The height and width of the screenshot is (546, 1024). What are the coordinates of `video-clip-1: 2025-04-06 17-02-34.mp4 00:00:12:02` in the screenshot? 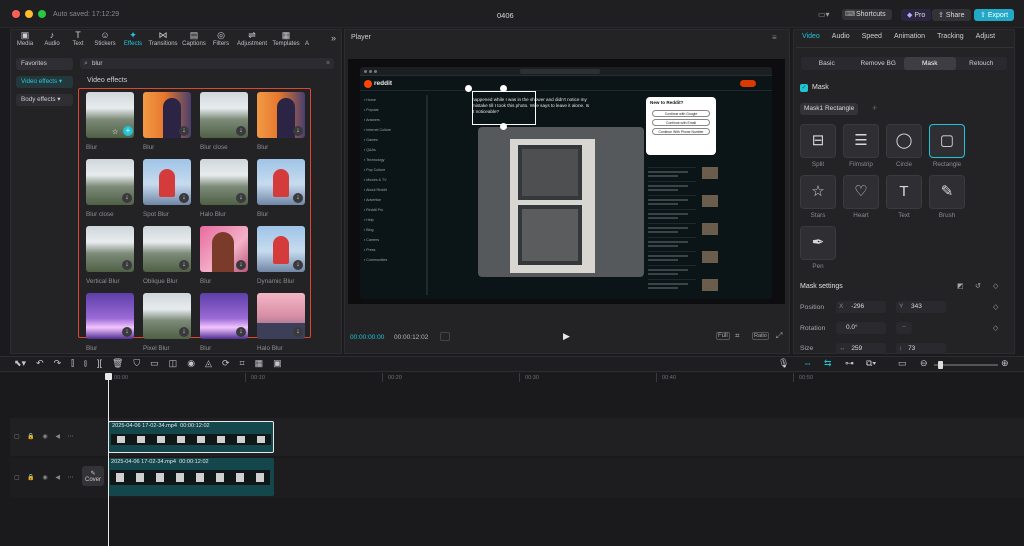 It's located at (191, 437).